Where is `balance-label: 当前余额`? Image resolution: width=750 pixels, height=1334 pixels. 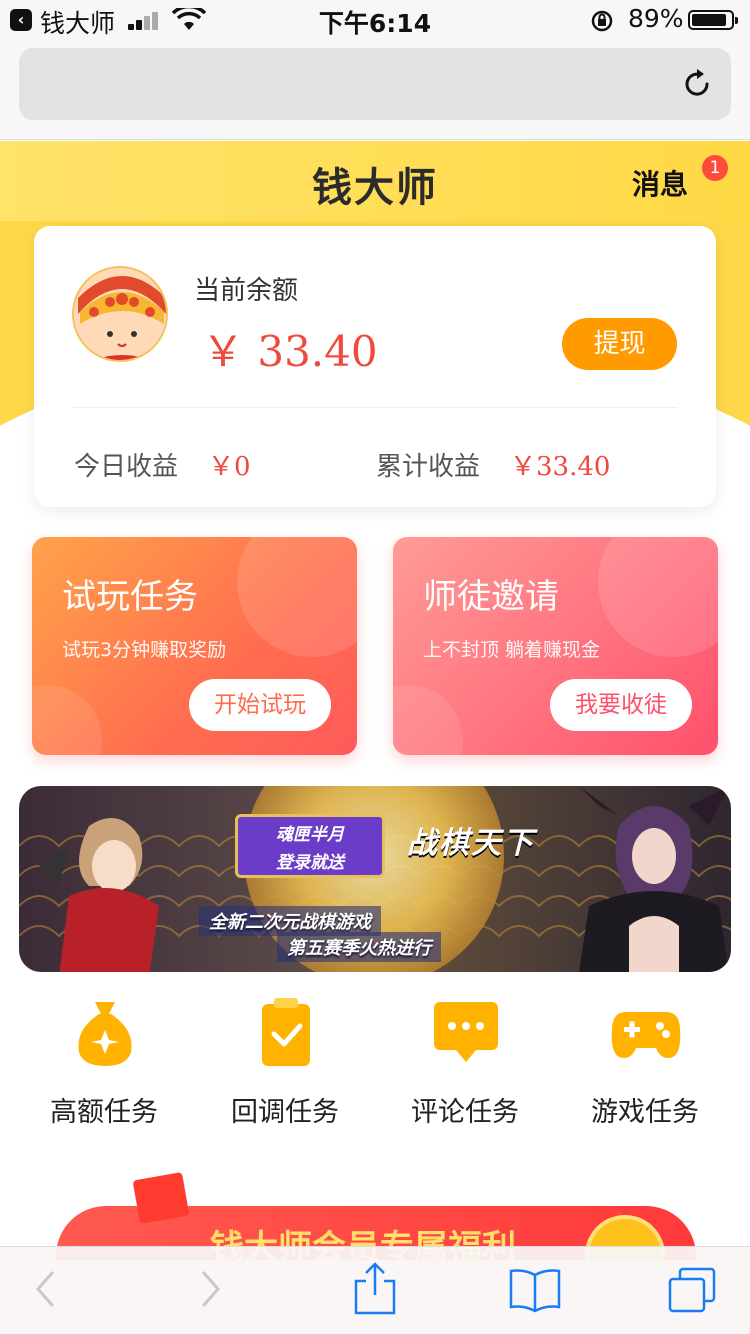
balance-label: 当前余额 is located at coordinates (246, 291).